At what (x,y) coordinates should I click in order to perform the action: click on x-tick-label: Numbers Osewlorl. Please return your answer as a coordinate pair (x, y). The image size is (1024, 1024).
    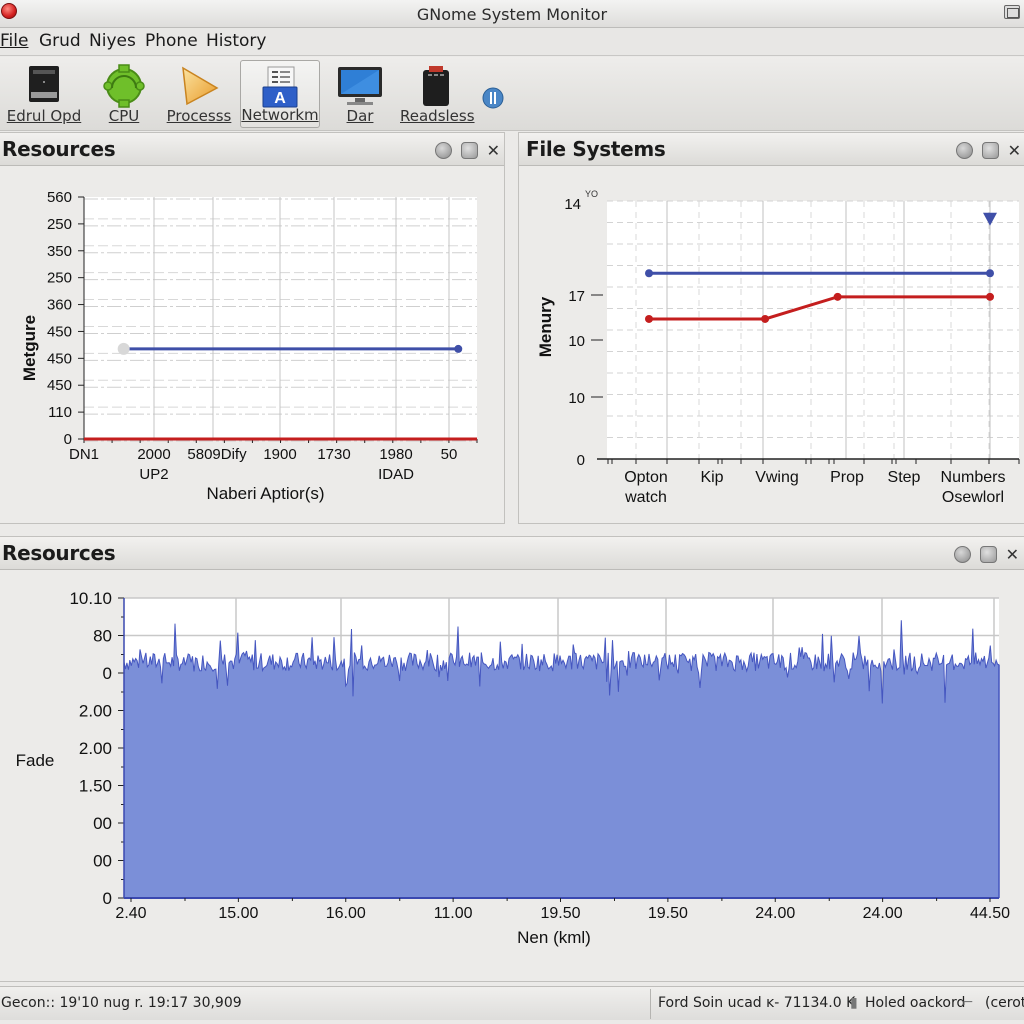
    Looking at the image, I should click on (973, 487).